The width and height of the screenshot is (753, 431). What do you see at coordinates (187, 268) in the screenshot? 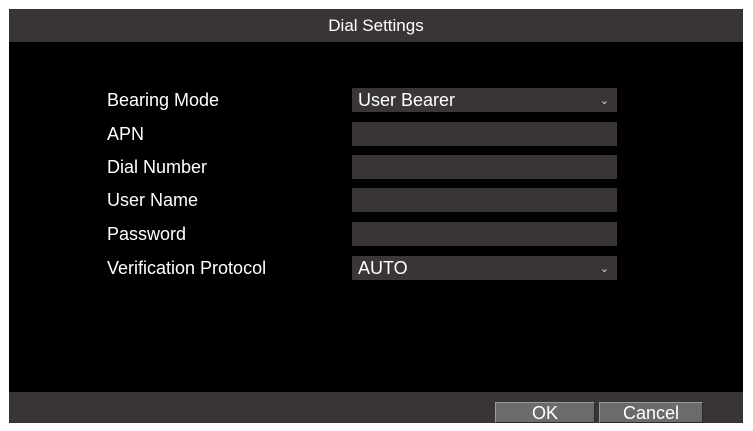
I see `verification-protocol-label: Verification Protocol` at bounding box center [187, 268].